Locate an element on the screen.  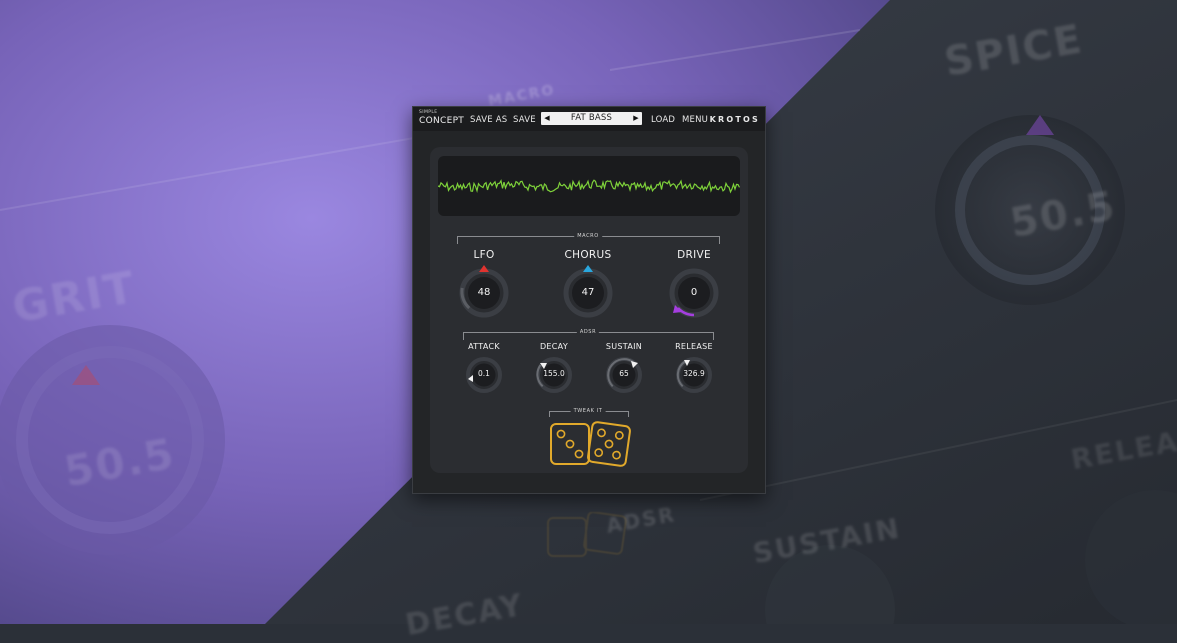
simple-concept-logo: SIMPLE CONCEPT is located at coordinates (442, 118).